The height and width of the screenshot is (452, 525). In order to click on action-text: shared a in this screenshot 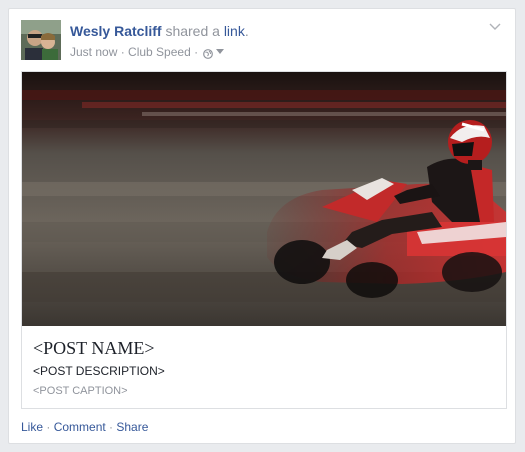, I will do `click(192, 31)`.